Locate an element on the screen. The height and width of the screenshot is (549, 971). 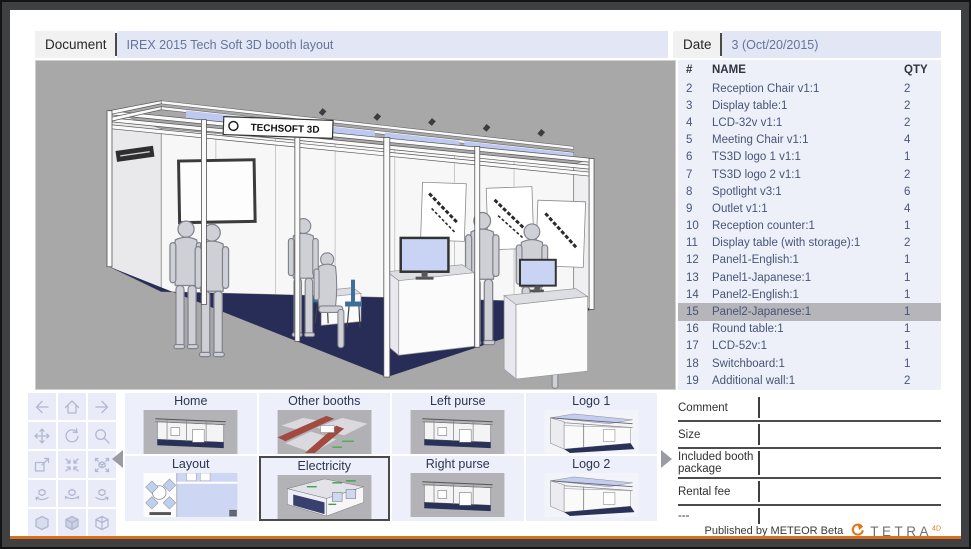
thumbnail-label: Layout is located at coordinates (190, 464).